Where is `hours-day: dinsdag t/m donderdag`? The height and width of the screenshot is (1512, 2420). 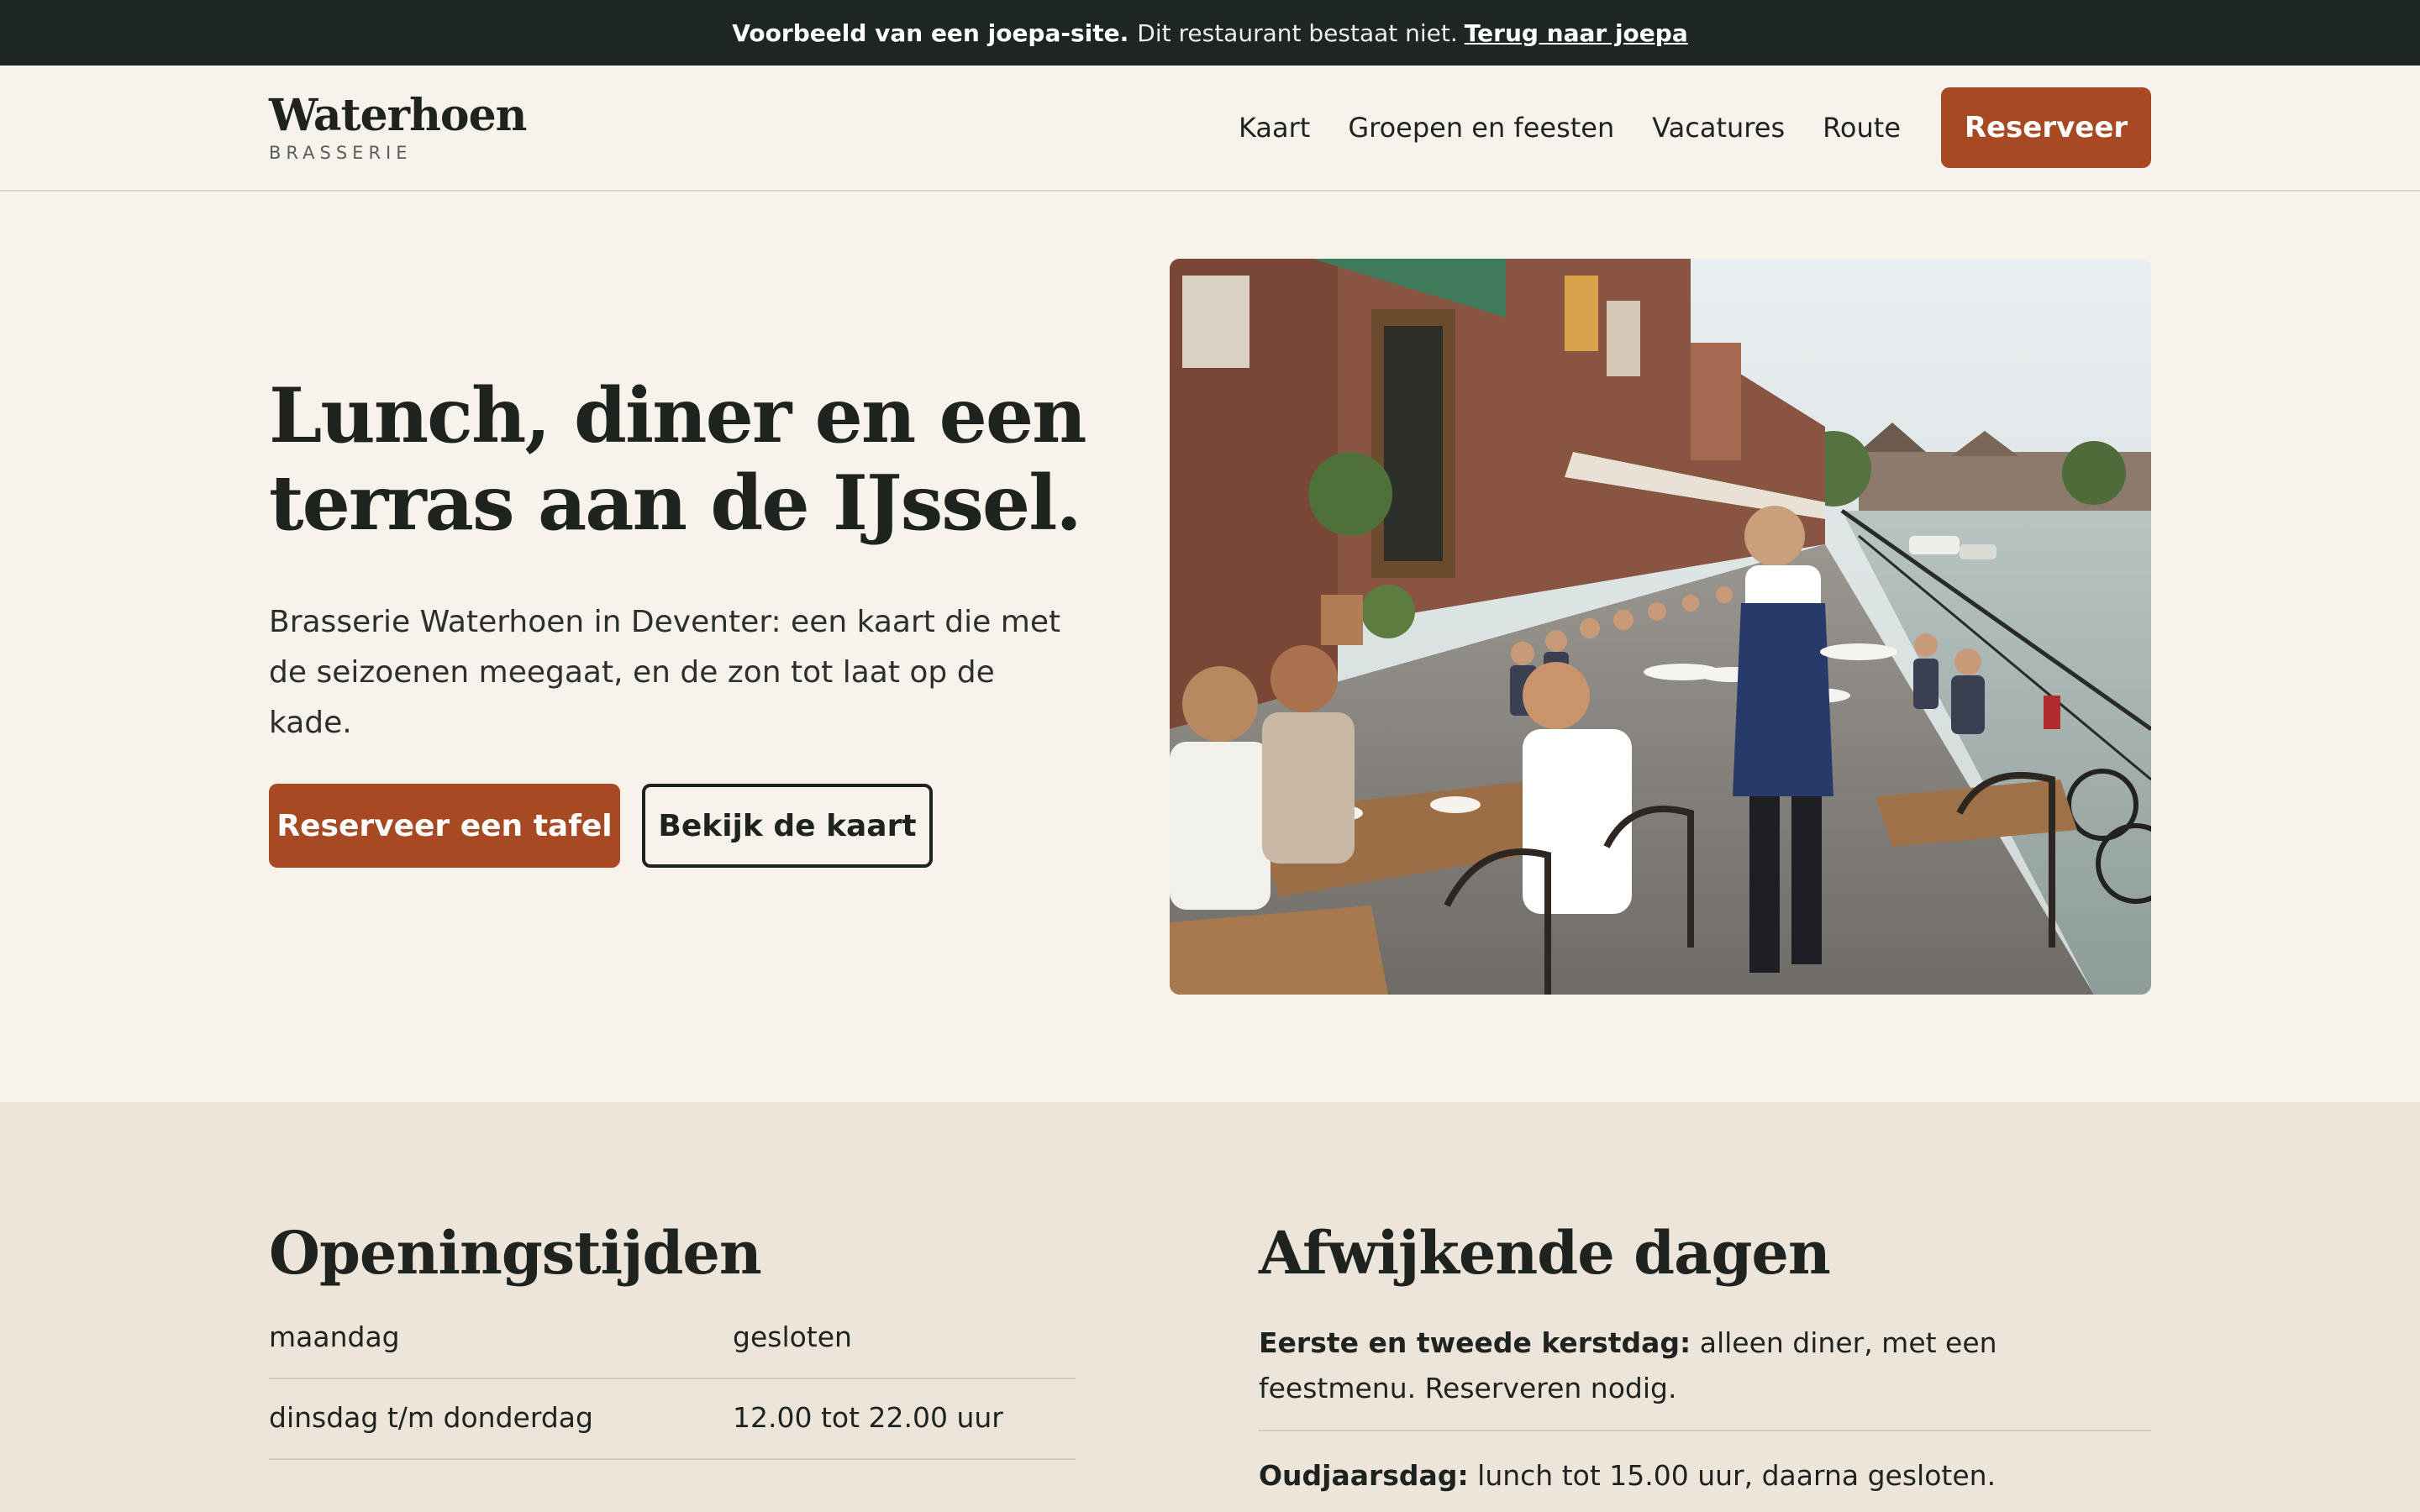
hours-day: dinsdag t/m donderdag is located at coordinates (431, 1417).